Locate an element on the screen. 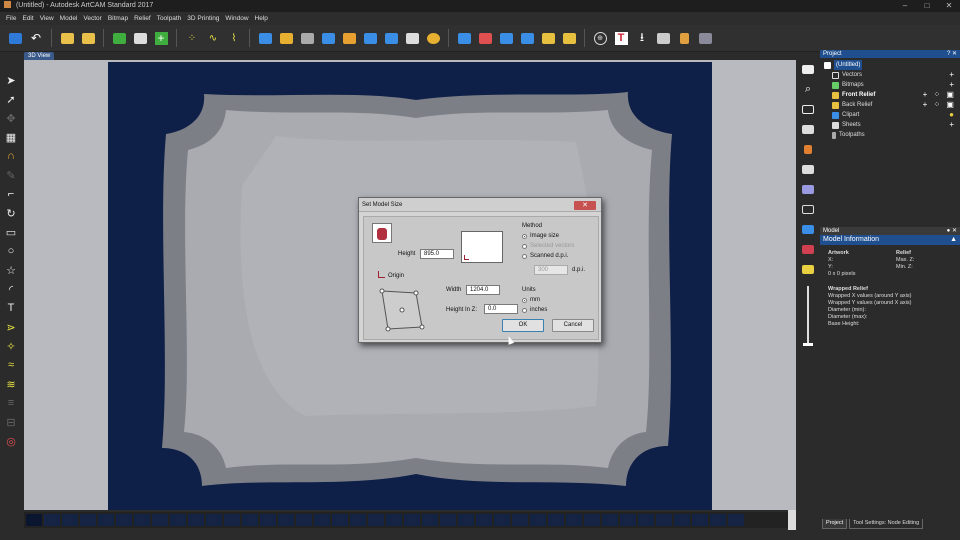 This screenshot has width=960, height=540. wireframe-button is located at coordinates (808, 109).